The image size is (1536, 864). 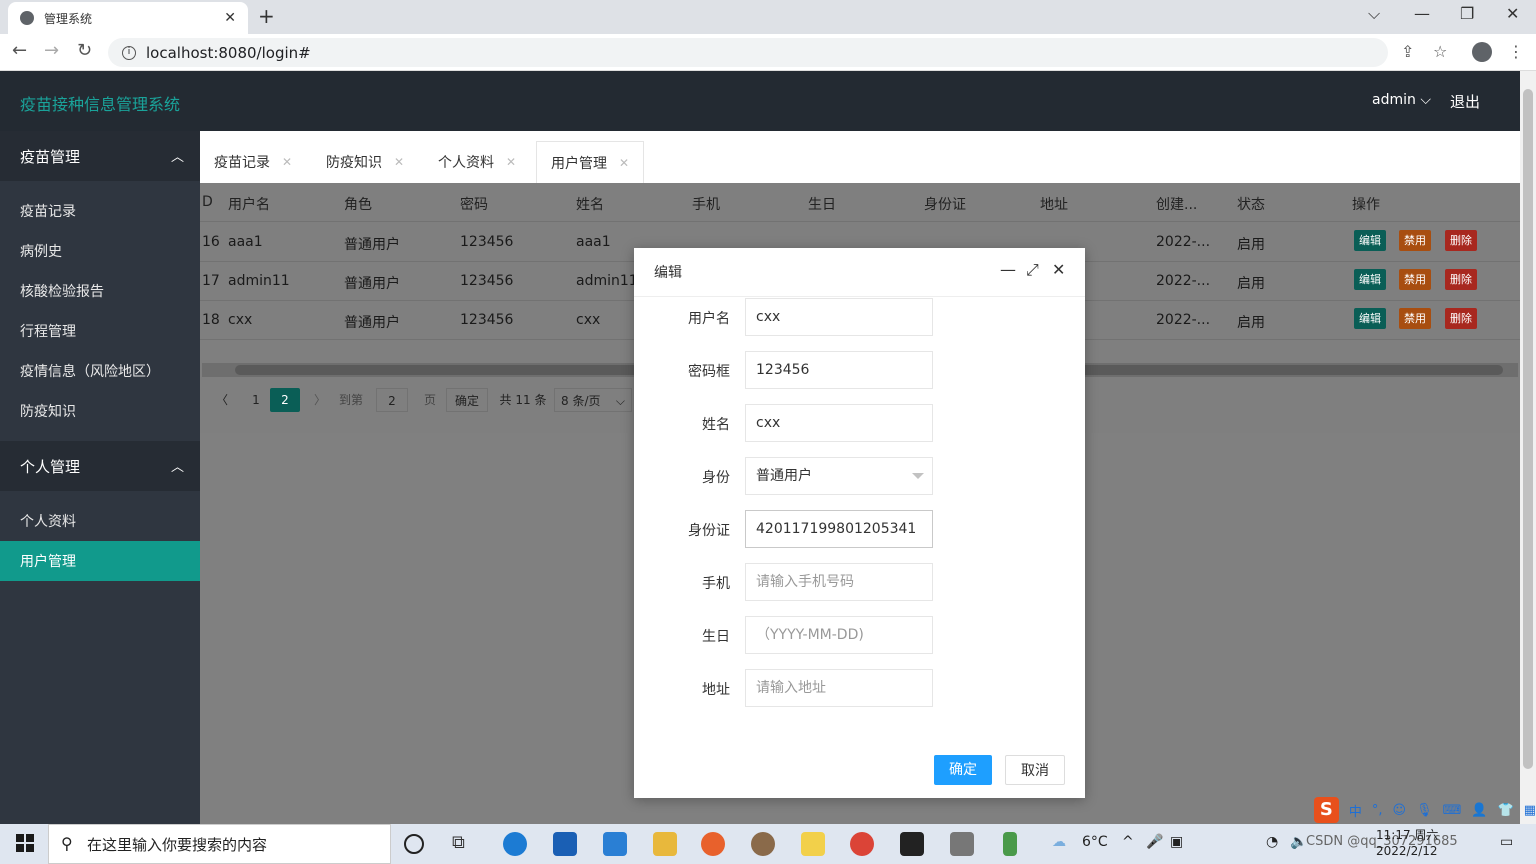 I want to click on edge-icon, so click(x=515, y=844).